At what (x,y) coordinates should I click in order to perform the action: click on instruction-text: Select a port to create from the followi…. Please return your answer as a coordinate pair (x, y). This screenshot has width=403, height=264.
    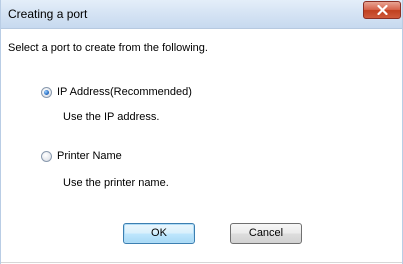
    Looking at the image, I should click on (108, 48).